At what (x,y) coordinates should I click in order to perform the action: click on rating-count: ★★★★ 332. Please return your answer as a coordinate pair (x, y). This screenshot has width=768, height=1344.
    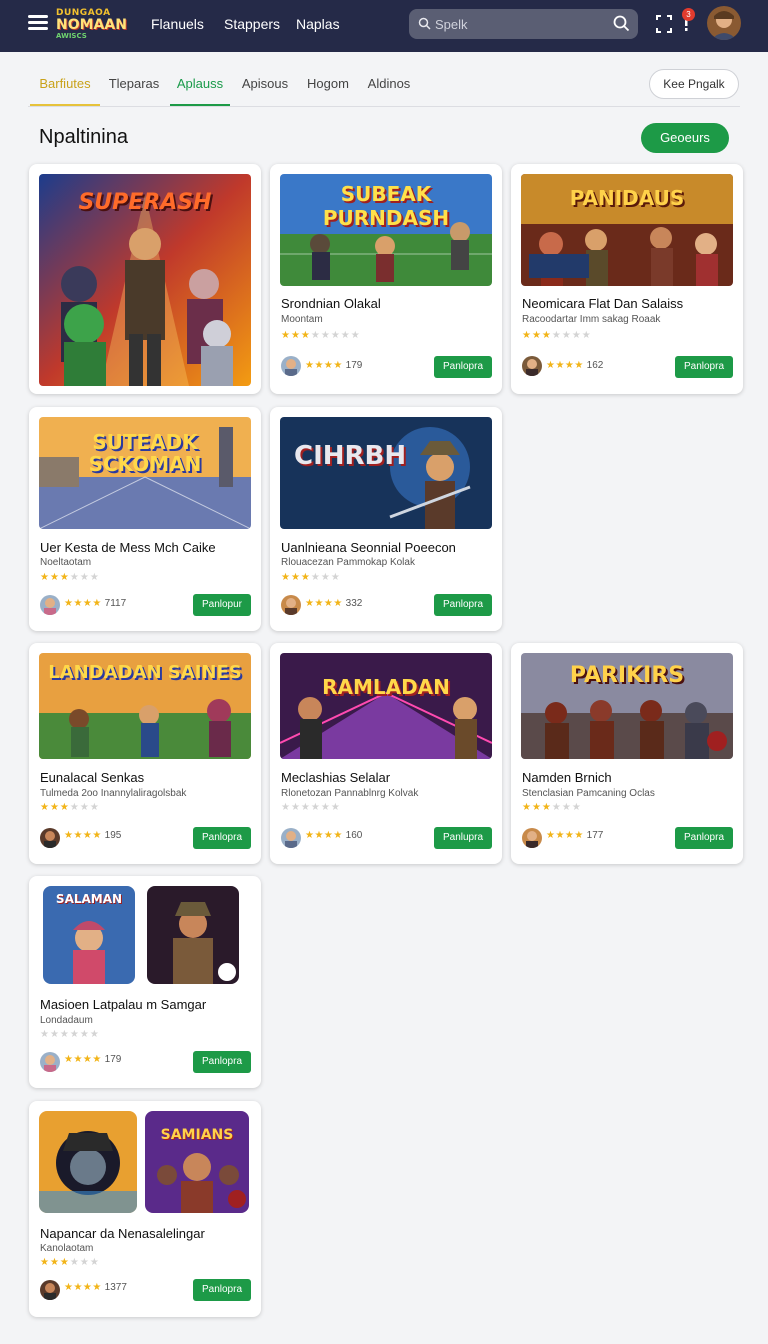
    Looking at the image, I should click on (334, 603).